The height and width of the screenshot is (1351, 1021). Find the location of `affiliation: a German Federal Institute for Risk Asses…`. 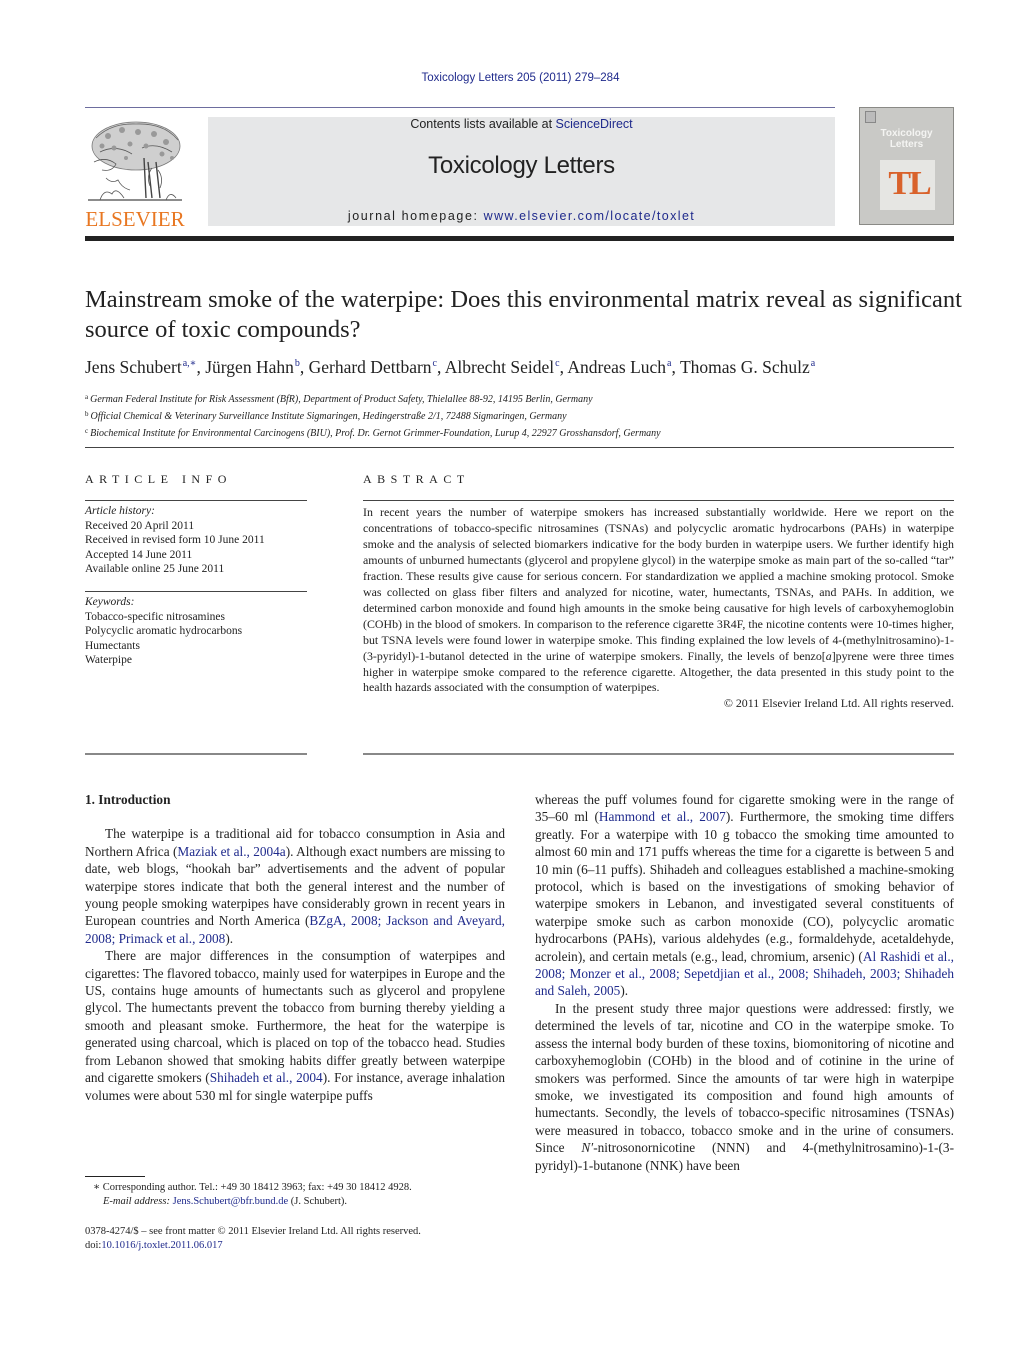

affiliation: a German Federal Institute for Risk Asses… is located at coordinates (339, 399).